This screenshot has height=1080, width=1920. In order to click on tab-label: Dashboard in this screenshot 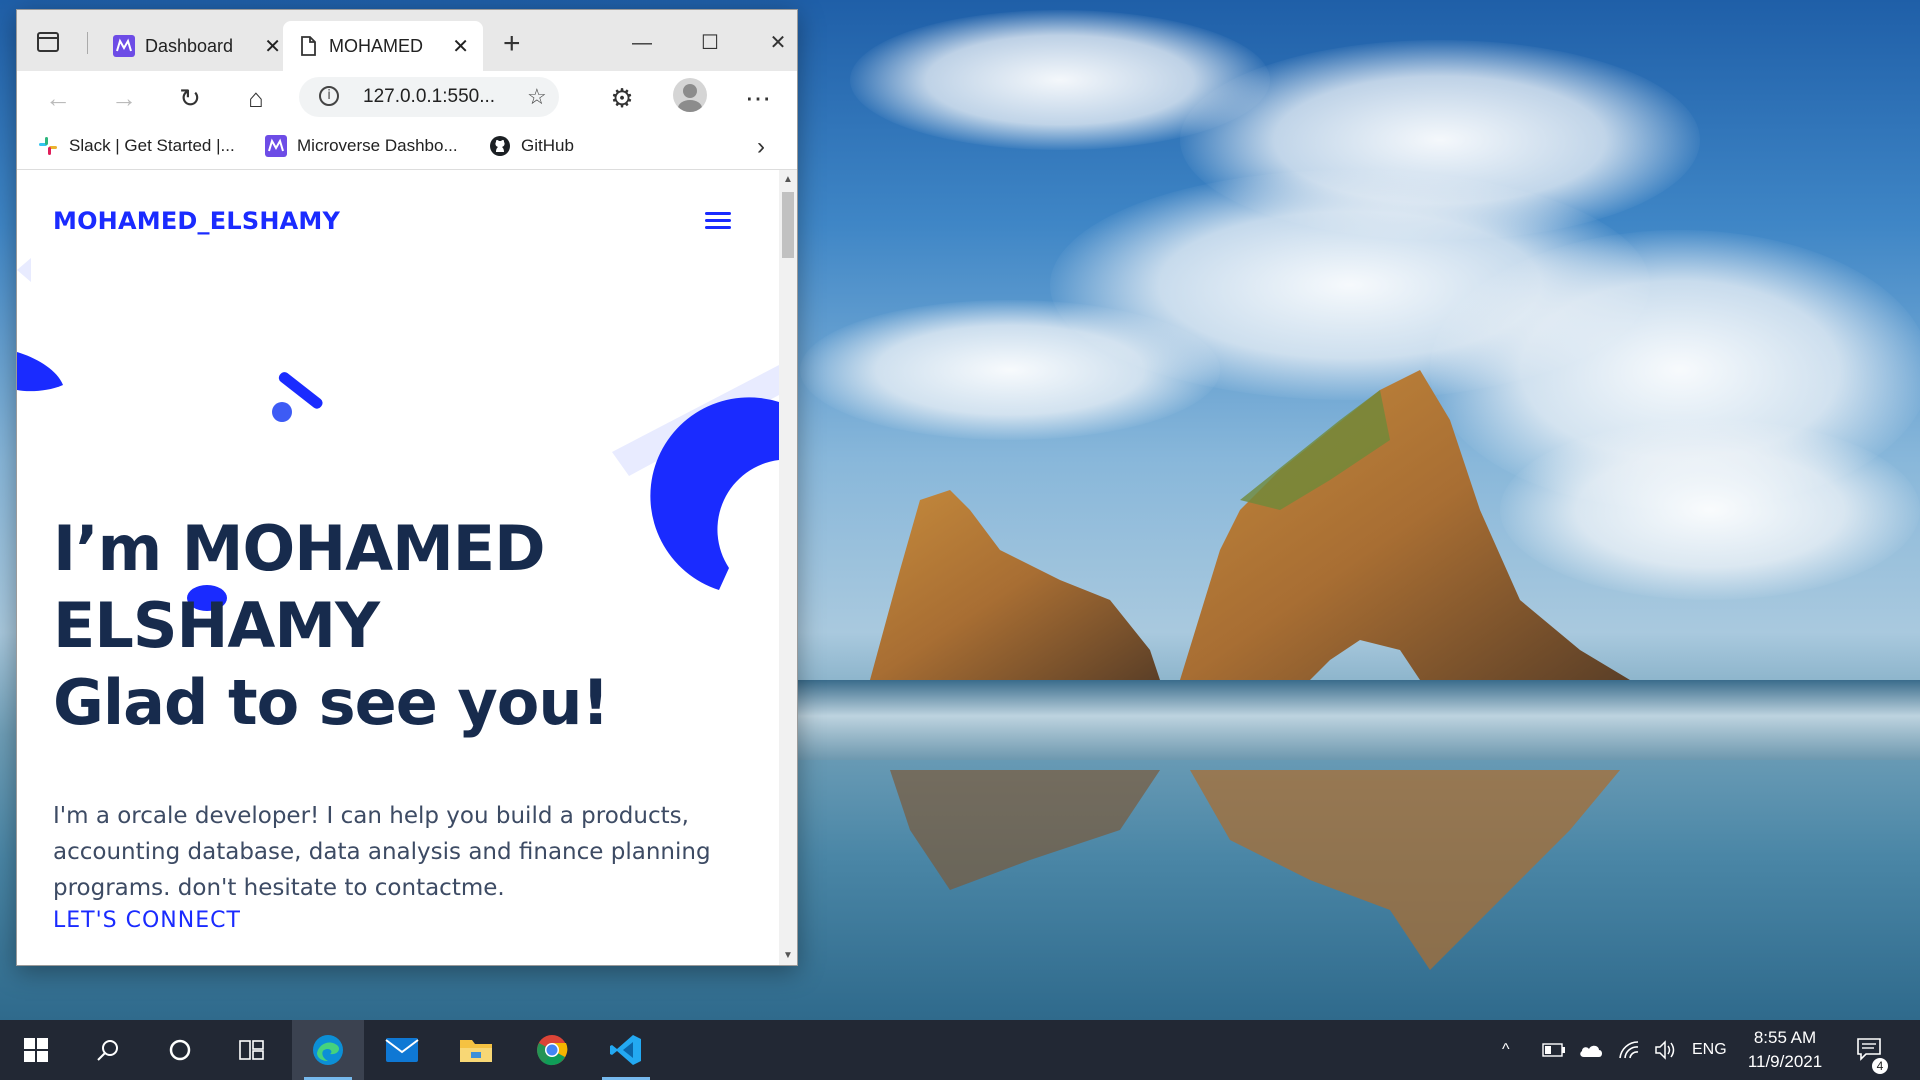, I will do `click(189, 45)`.